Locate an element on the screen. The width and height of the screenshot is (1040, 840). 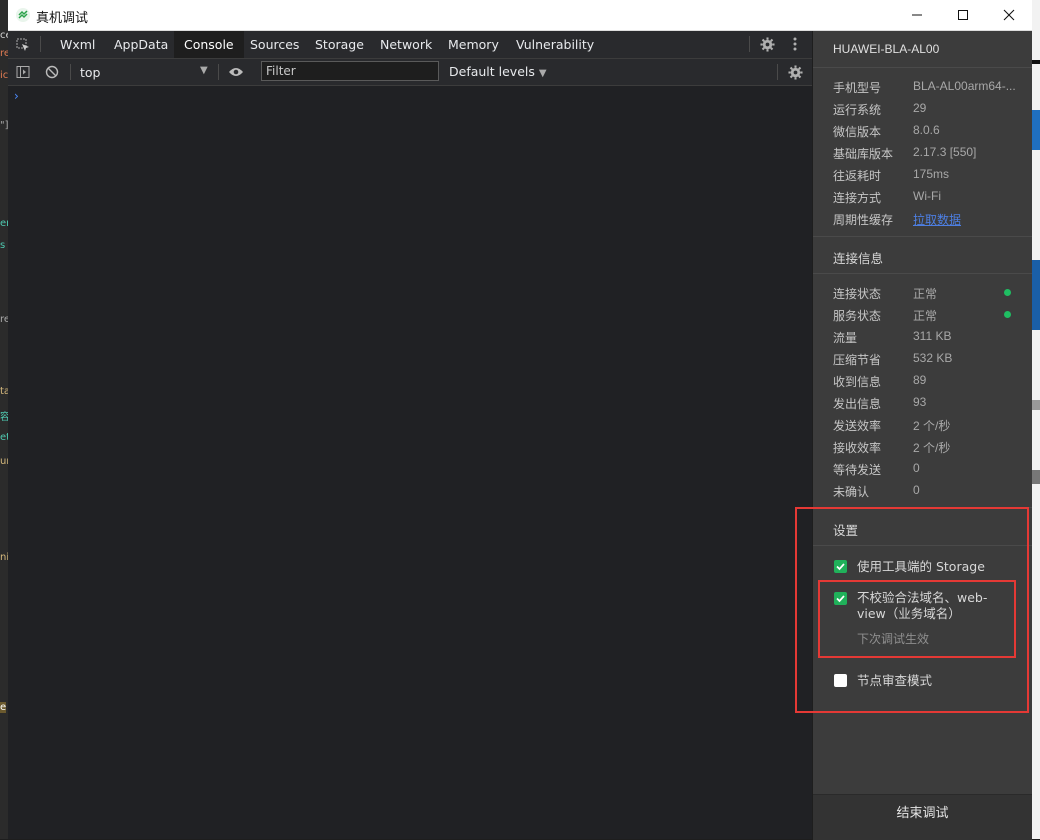
conn-row-pending: 等待发送 0 is located at coordinates (876, 469).